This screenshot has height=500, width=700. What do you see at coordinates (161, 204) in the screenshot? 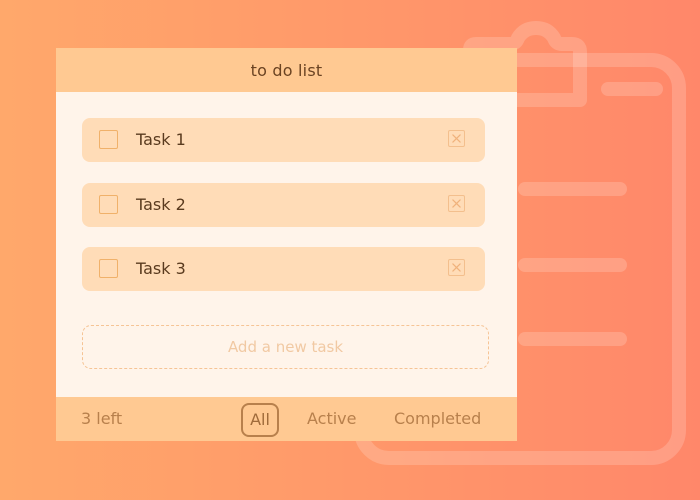
I see `task-label: Task 2` at bounding box center [161, 204].